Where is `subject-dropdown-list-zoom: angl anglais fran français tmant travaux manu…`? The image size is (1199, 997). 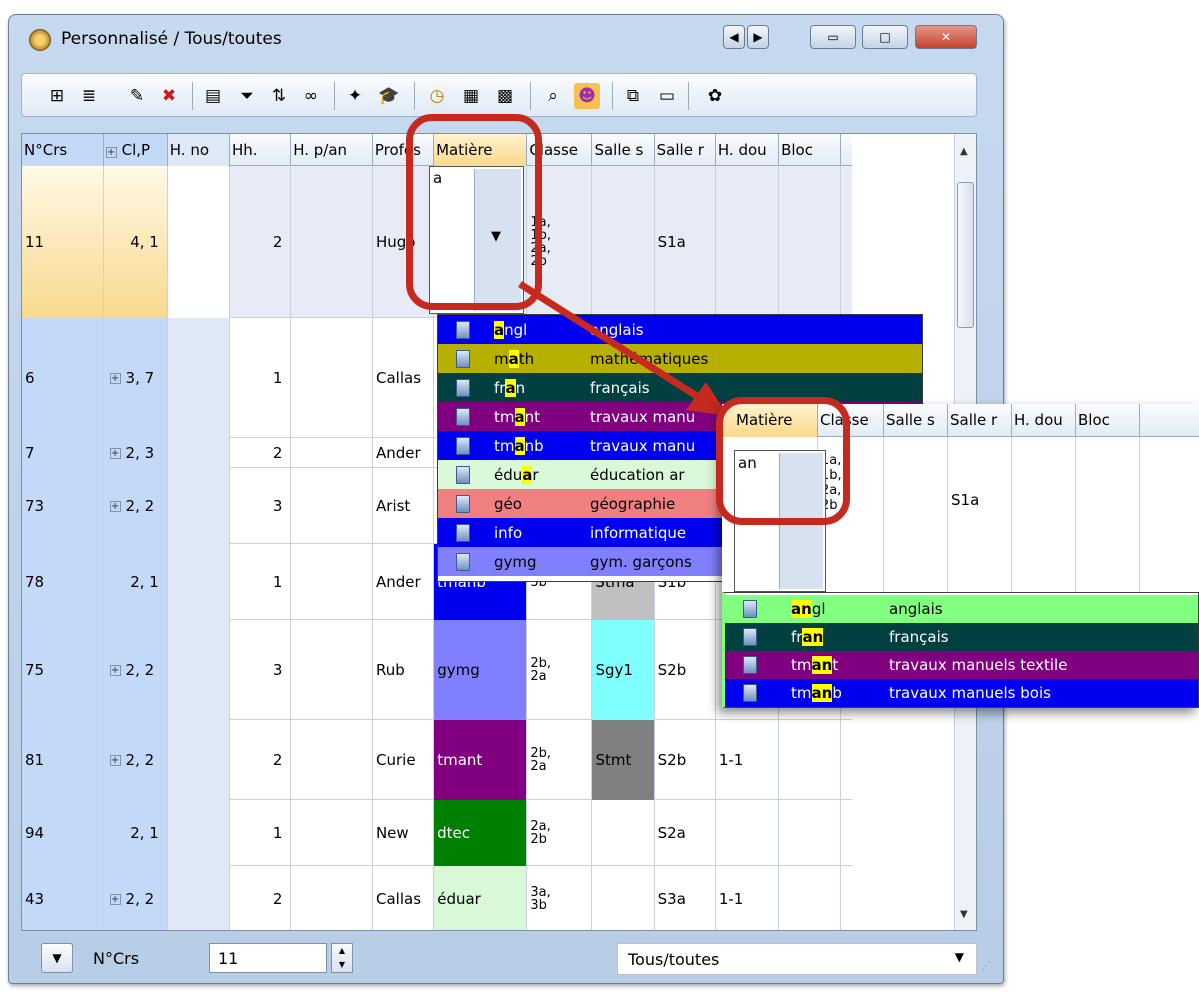
subject-dropdown-list-zoom: angl anglais fran français tmant travaux manu… is located at coordinates (960, 650).